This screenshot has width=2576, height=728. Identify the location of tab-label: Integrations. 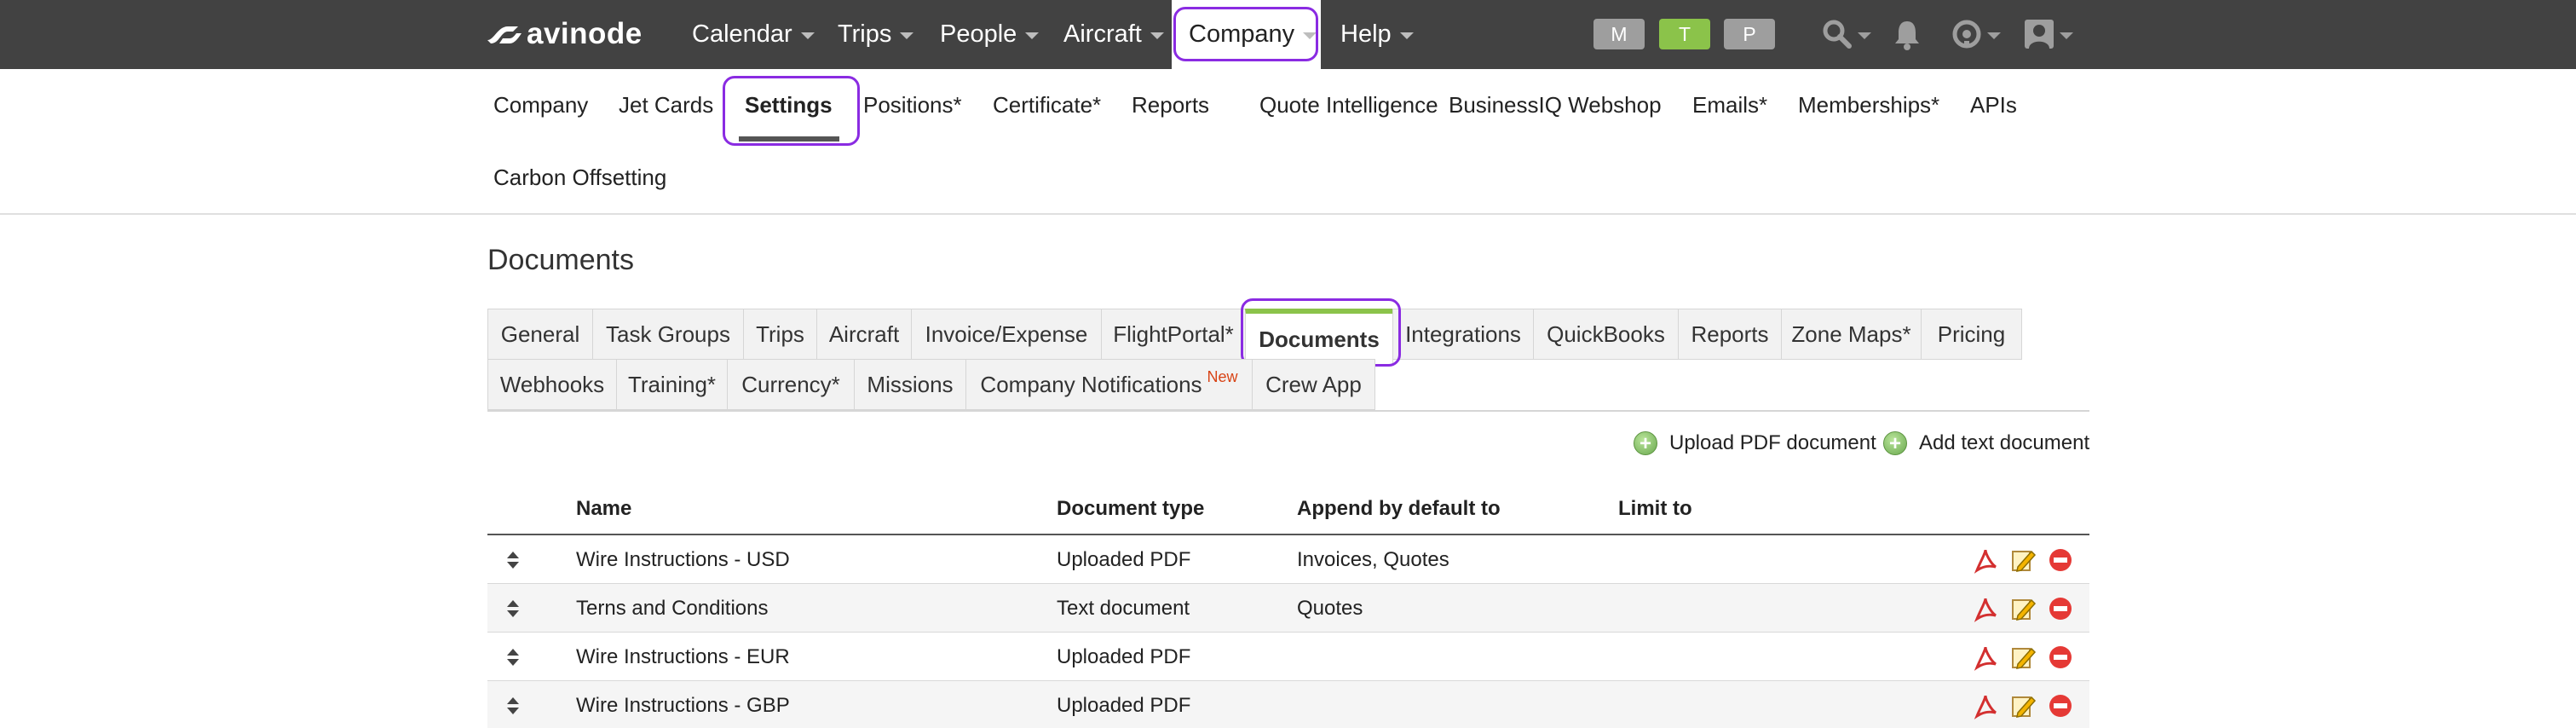
(1463, 334).